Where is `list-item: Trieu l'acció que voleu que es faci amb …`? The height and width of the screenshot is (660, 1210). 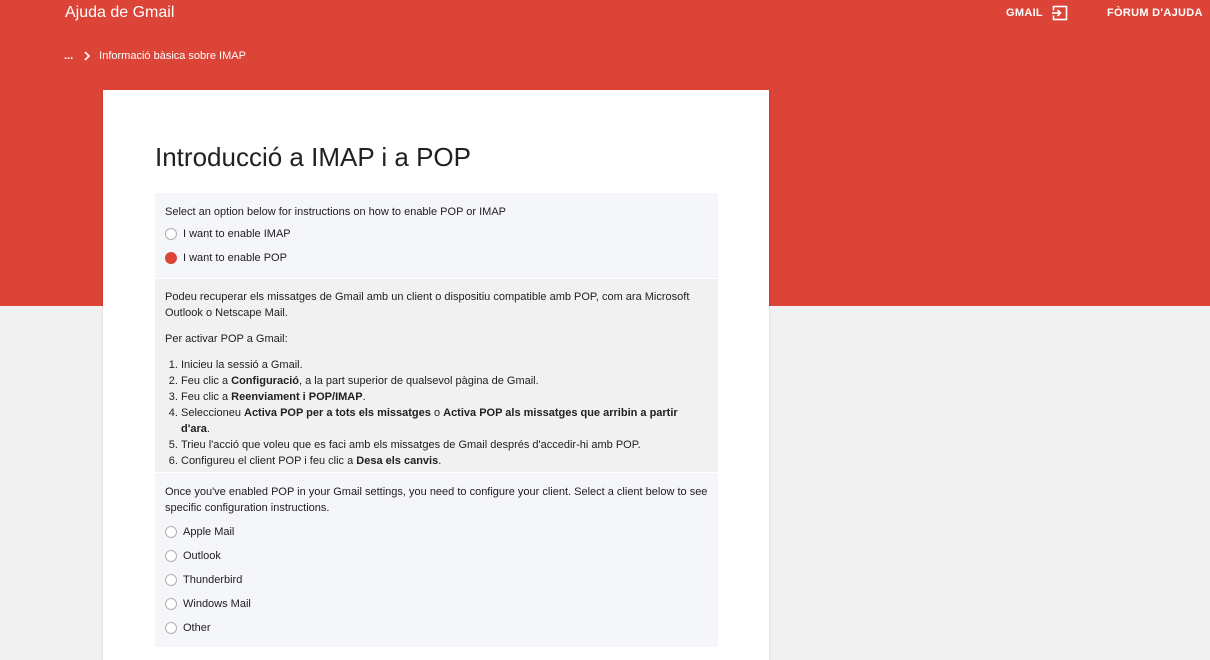 list-item: Trieu l'acció que voleu que es faci amb … is located at coordinates (444, 445).